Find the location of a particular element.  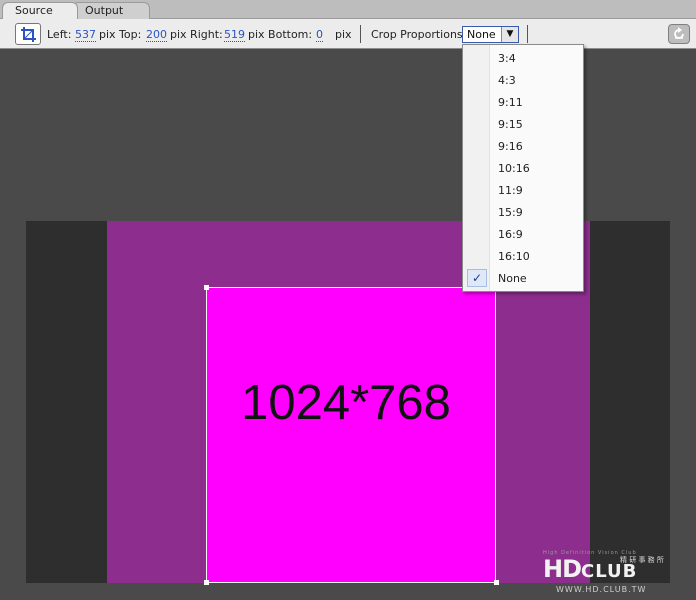

bottom-label: pix Bottom: is located at coordinates (280, 34).